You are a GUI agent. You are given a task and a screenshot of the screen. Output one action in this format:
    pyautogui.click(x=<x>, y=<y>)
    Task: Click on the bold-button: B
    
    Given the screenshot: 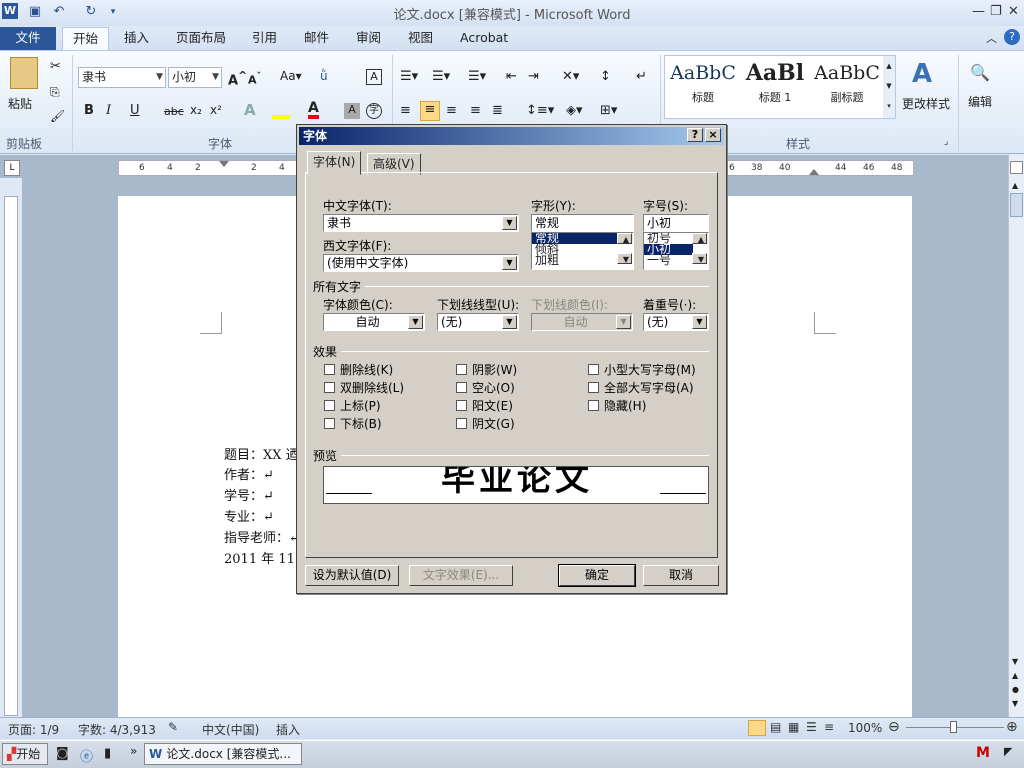 What is the action you would take?
    pyautogui.click(x=89, y=110)
    